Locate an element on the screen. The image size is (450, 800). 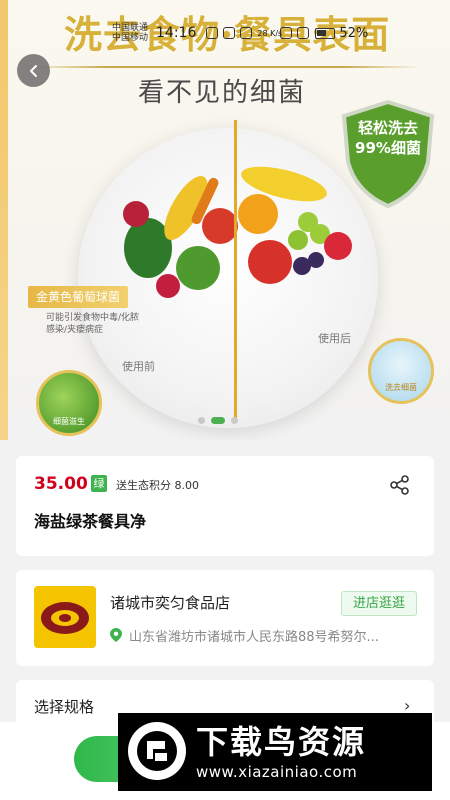
store-logo-image is located at coordinates (65, 617).